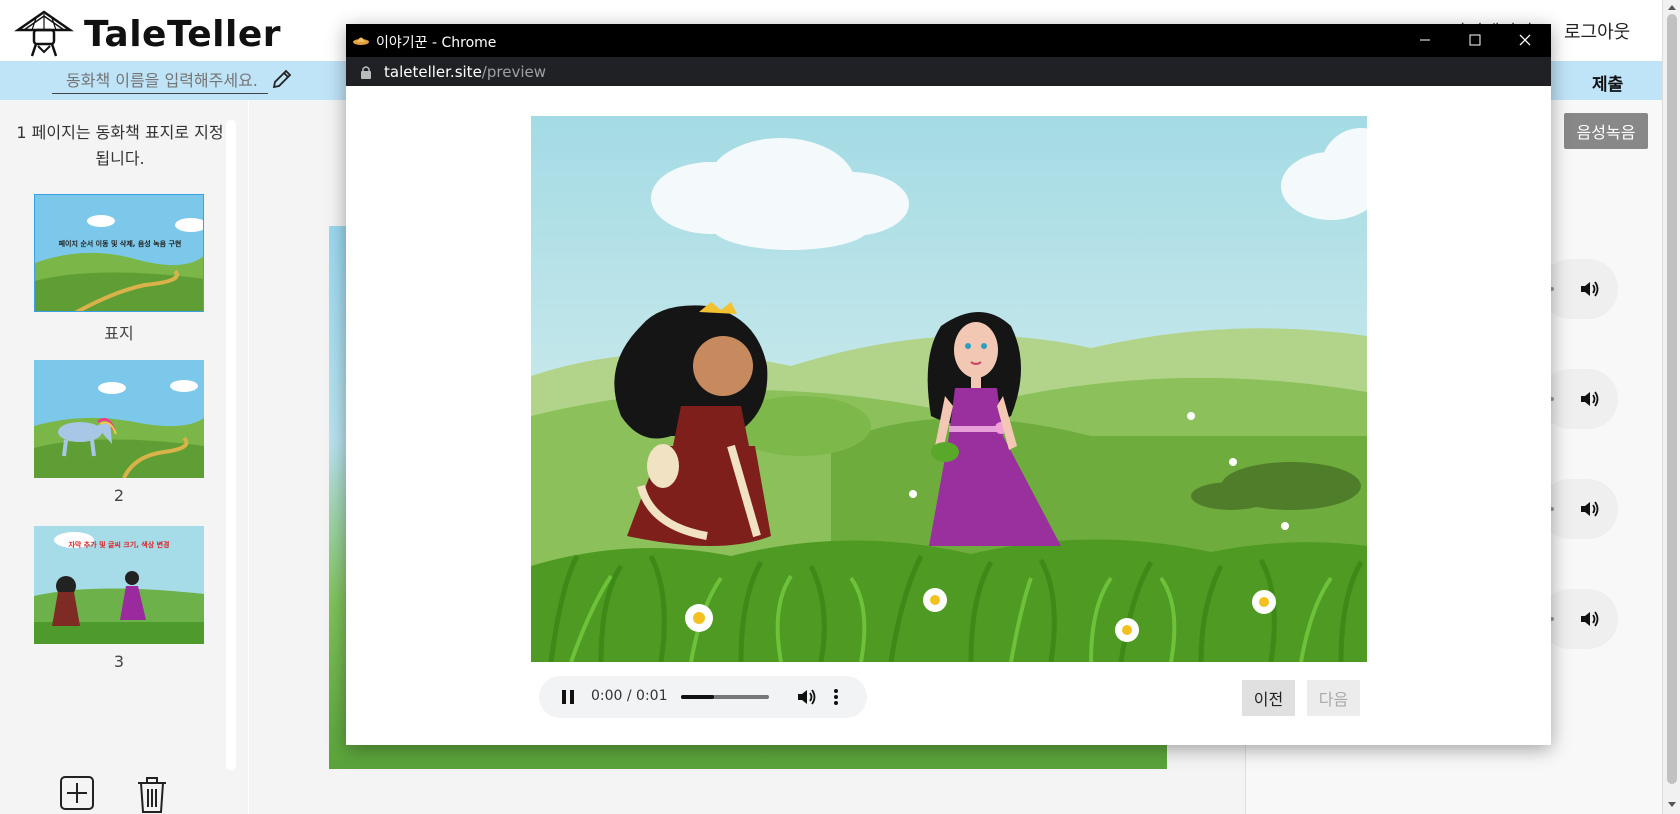 The width and height of the screenshot is (1680, 814). Describe the element at coordinates (948, 71) in the screenshot. I see `popup-address-bar: taleteller.site/preview` at that location.